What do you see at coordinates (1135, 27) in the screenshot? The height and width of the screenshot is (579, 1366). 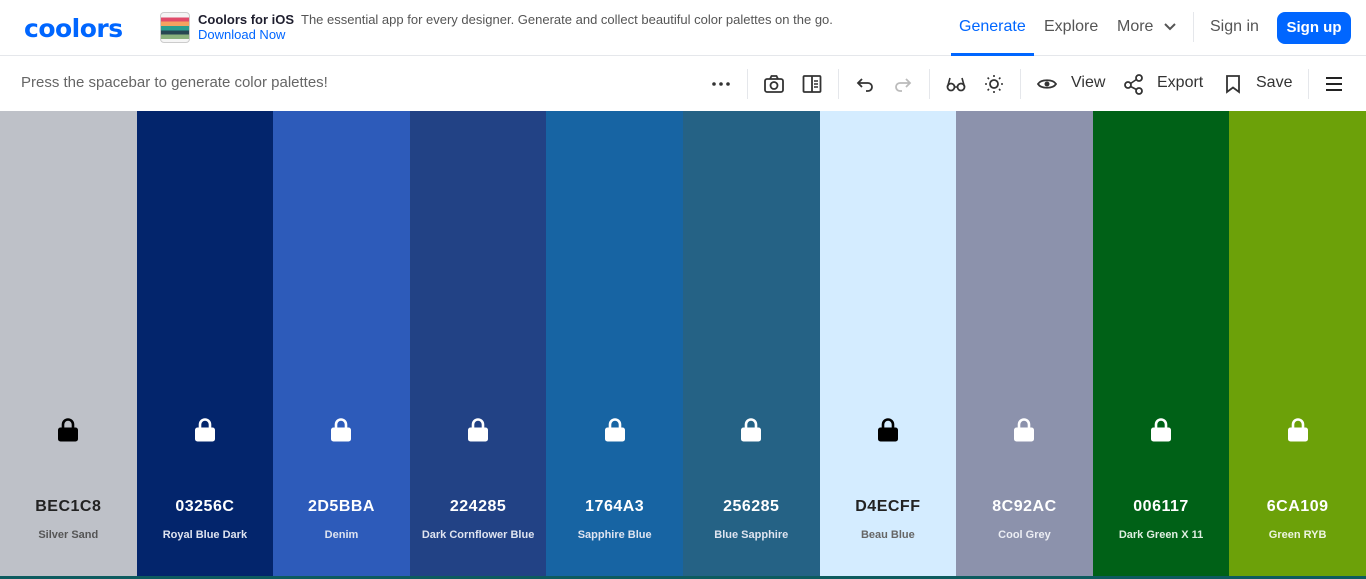 I see `nav-more: More` at bounding box center [1135, 27].